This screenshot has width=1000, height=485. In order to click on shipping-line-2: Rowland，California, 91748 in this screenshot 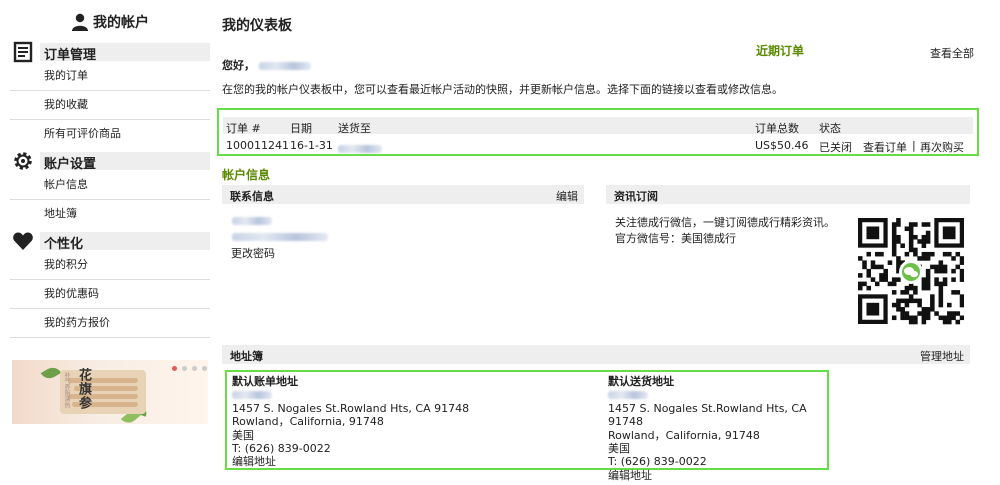, I will do `click(684, 435)`.